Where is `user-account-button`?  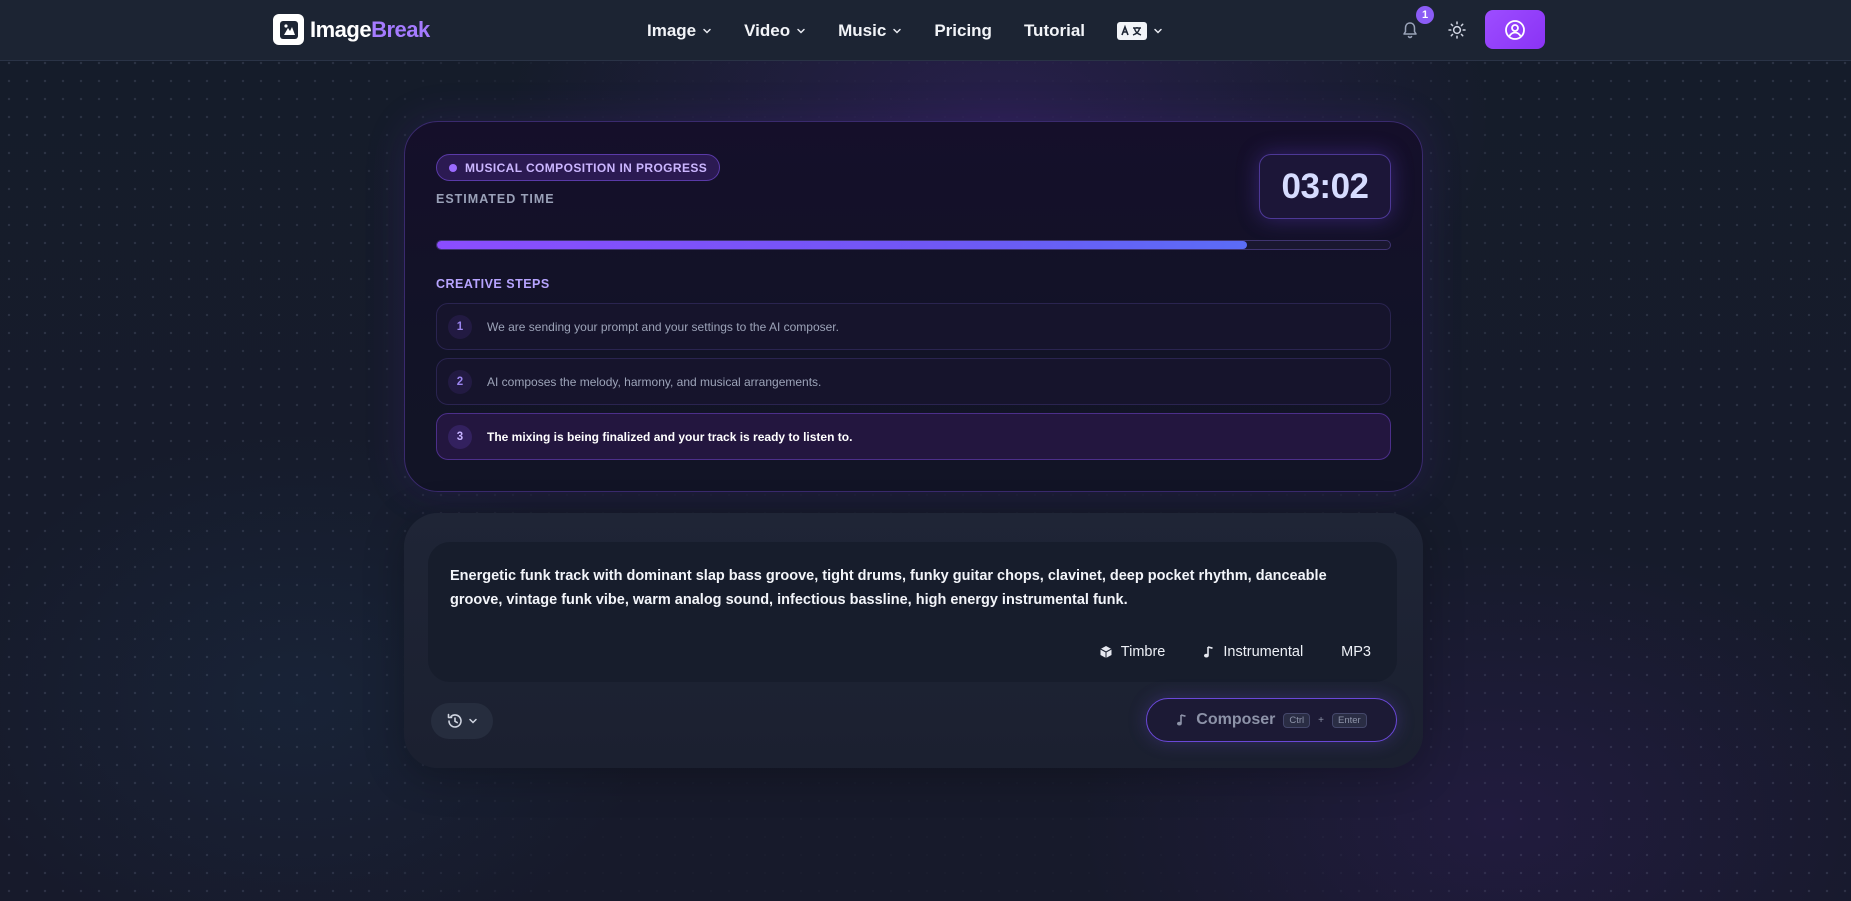 user-account-button is located at coordinates (1515, 29).